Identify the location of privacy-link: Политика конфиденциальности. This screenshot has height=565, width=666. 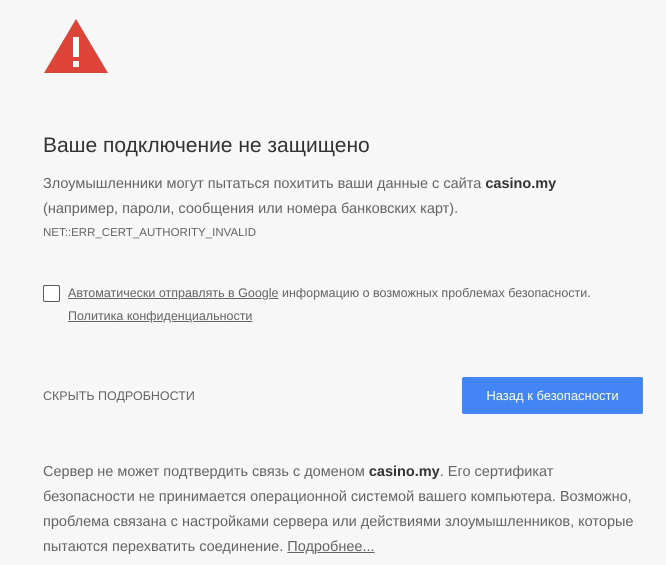
(160, 316).